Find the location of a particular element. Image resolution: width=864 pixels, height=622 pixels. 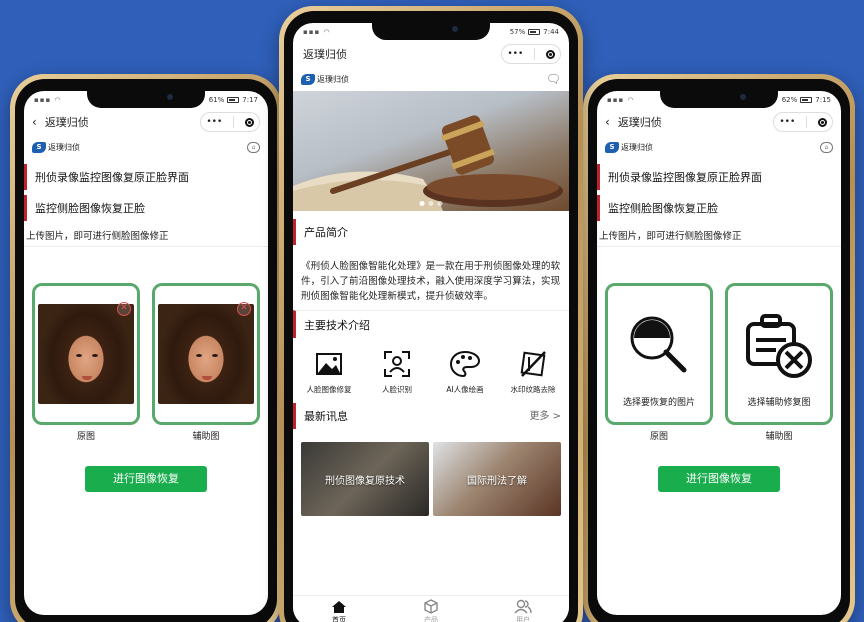

news-title: 国际刑法了解 is located at coordinates (497, 481).